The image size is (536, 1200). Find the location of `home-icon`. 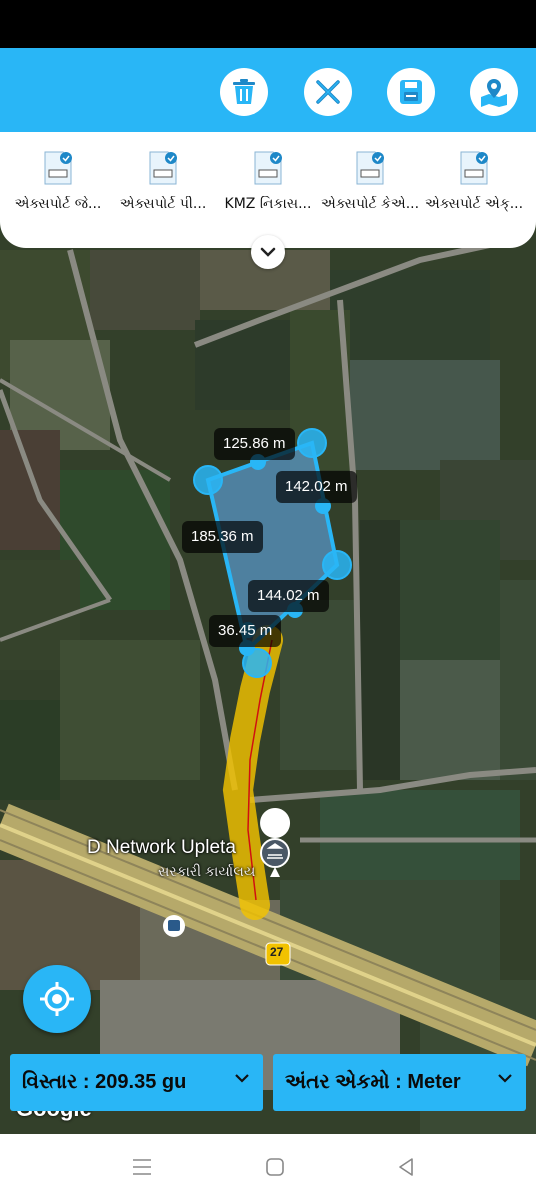

home-icon is located at coordinates (275, 1167).